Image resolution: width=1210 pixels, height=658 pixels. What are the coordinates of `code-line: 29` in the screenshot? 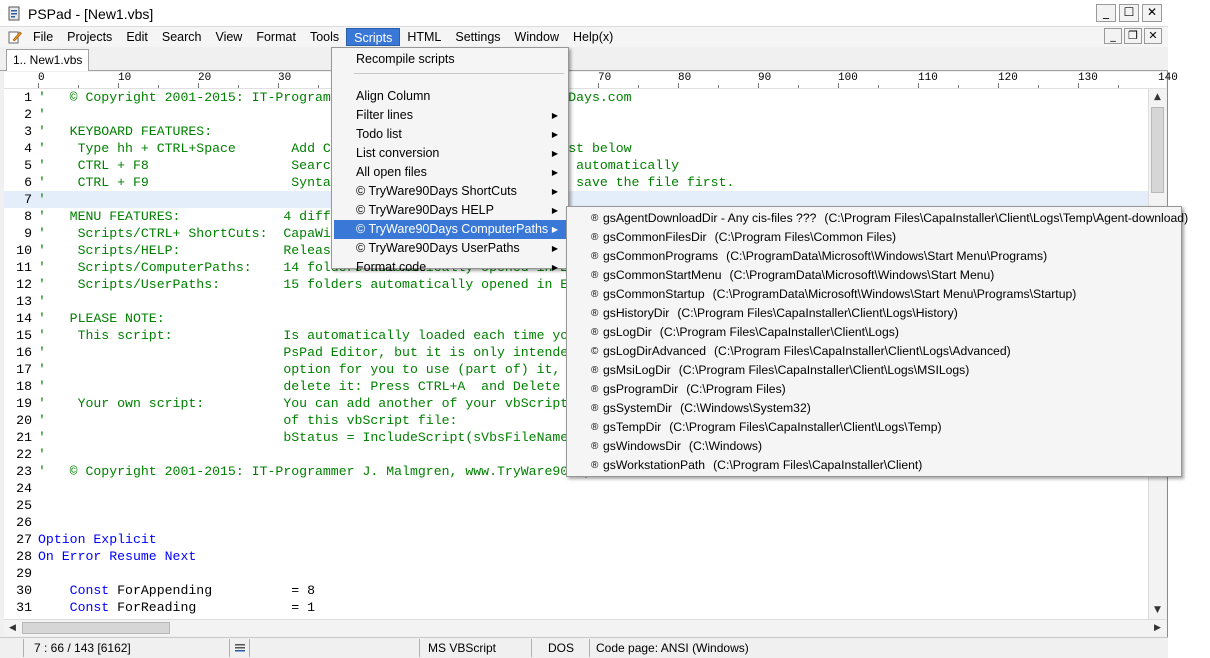 It's located at (576, 573).